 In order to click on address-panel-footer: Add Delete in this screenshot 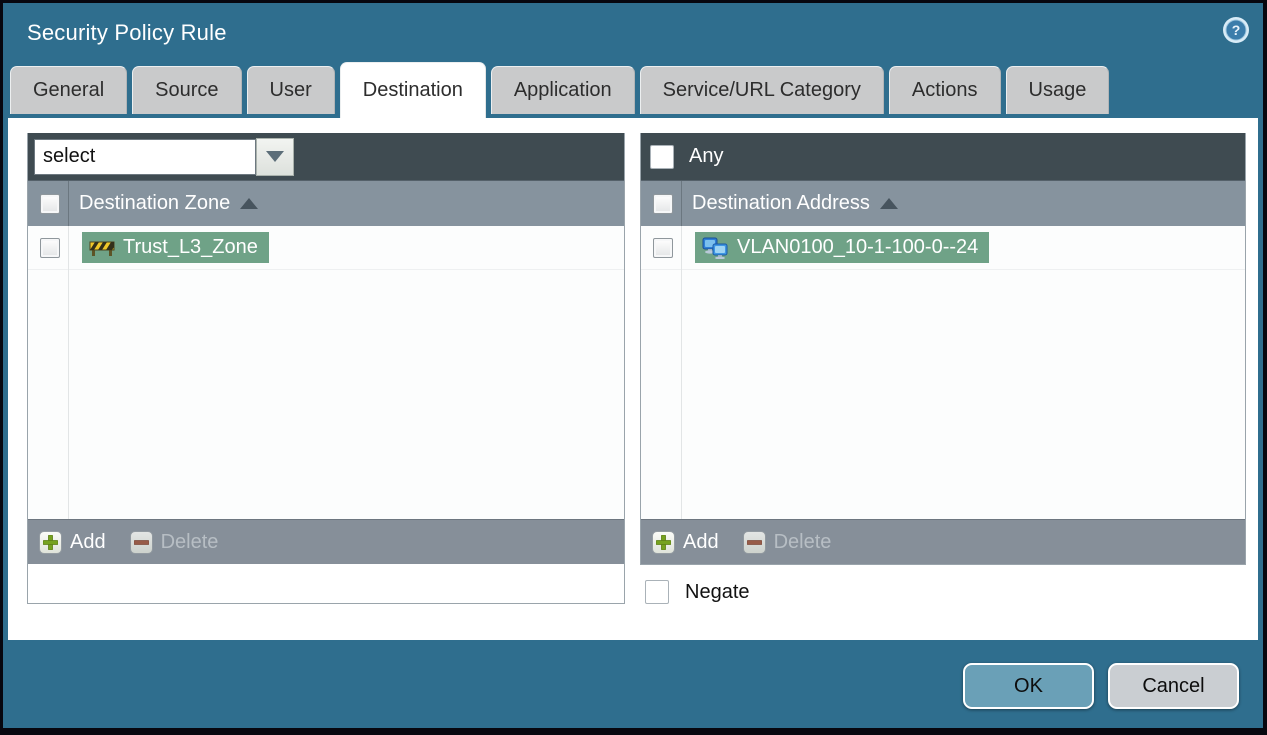, I will do `click(943, 541)`.